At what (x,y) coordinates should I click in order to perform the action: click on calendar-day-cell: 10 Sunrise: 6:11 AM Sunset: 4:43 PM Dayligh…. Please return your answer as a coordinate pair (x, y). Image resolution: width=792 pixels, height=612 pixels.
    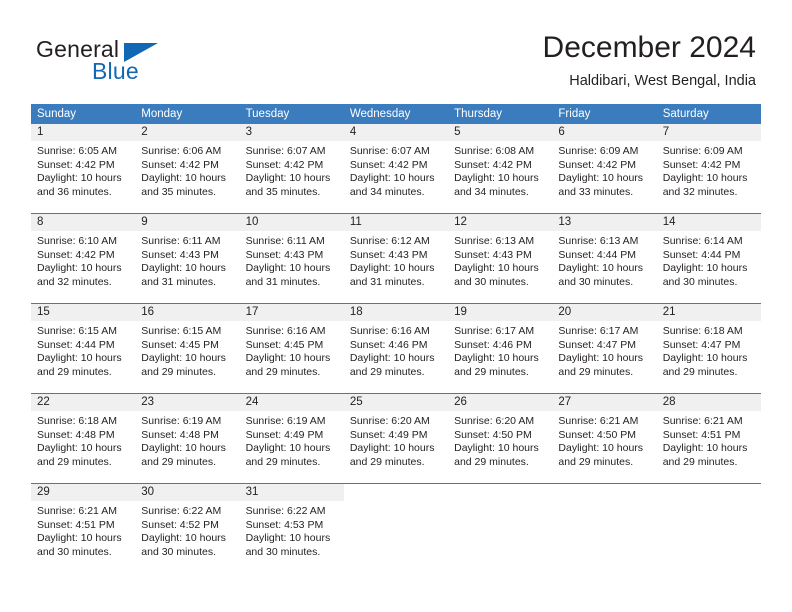
    Looking at the image, I should click on (291, 258).